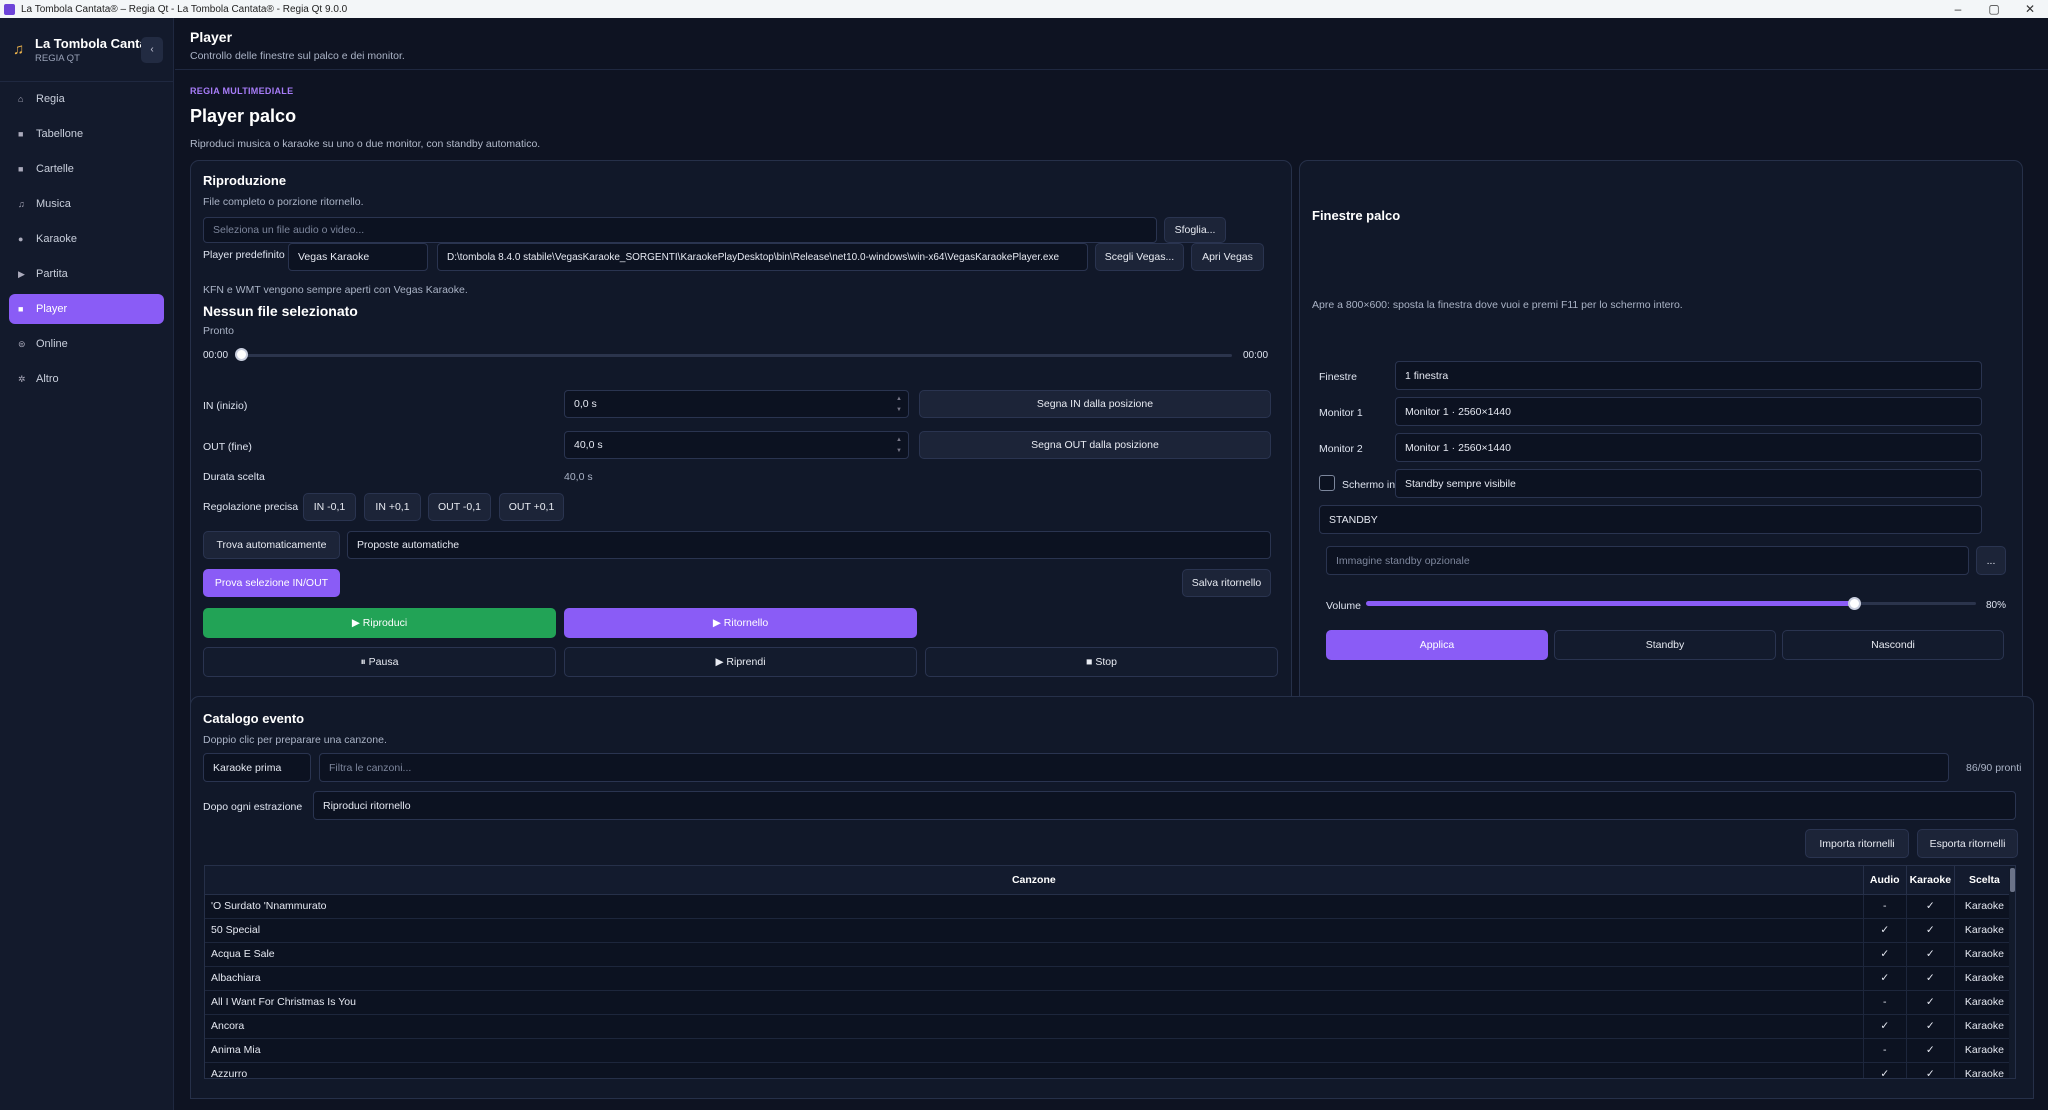 The width and height of the screenshot is (2048, 1110). Describe the element at coordinates (740, 662) in the screenshot. I see `resume-button: ▶ Riprendi` at that location.